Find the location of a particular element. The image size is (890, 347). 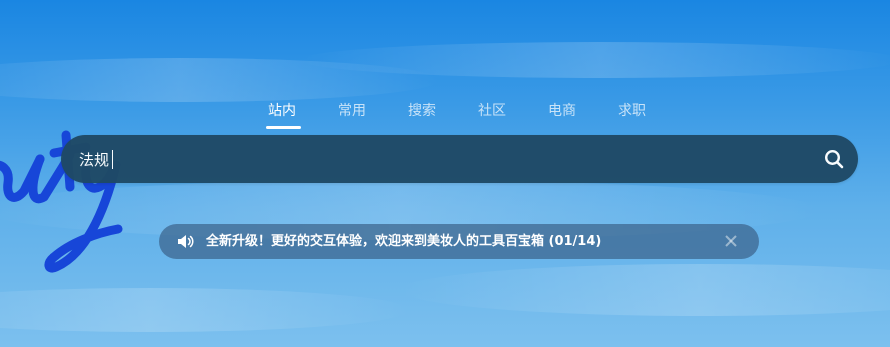

announcement-bar: 全新升级！更好的交互体验，欢迎来到美妆人的工具百宝箱 (01/14) is located at coordinates (459, 241).